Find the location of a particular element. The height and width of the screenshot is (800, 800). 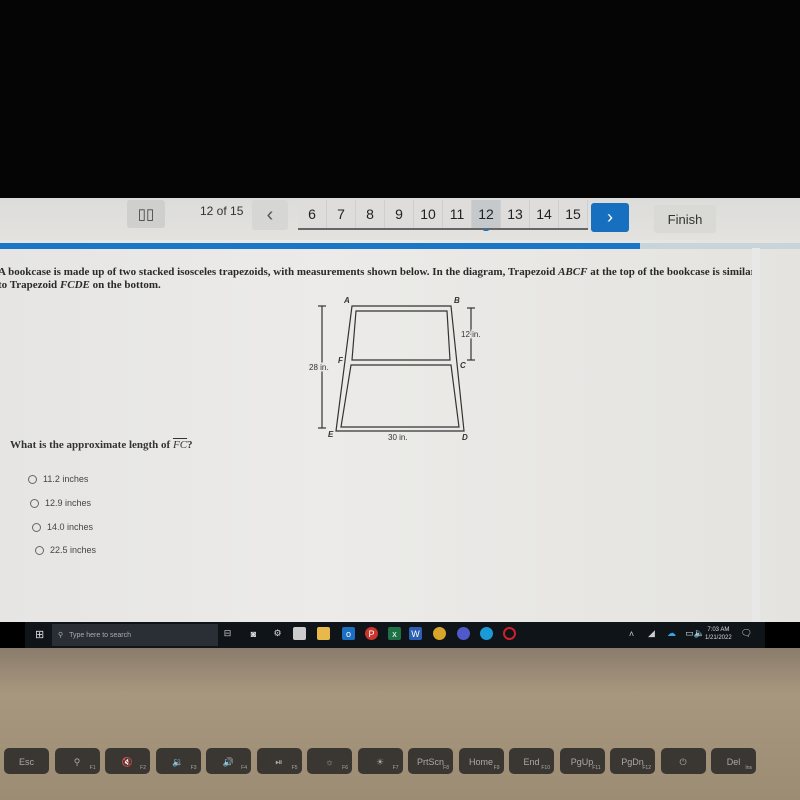

key-fn-label: F7 is located at coordinates (395, 768).